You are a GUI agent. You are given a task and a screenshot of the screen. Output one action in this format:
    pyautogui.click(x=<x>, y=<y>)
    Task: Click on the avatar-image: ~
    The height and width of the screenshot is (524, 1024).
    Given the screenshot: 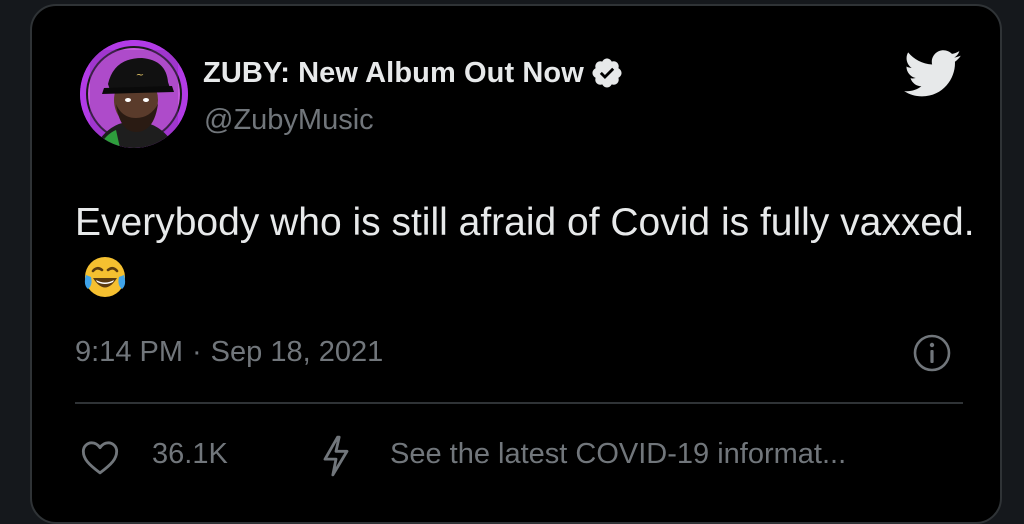 What is the action you would take?
    pyautogui.click(x=134, y=94)
    